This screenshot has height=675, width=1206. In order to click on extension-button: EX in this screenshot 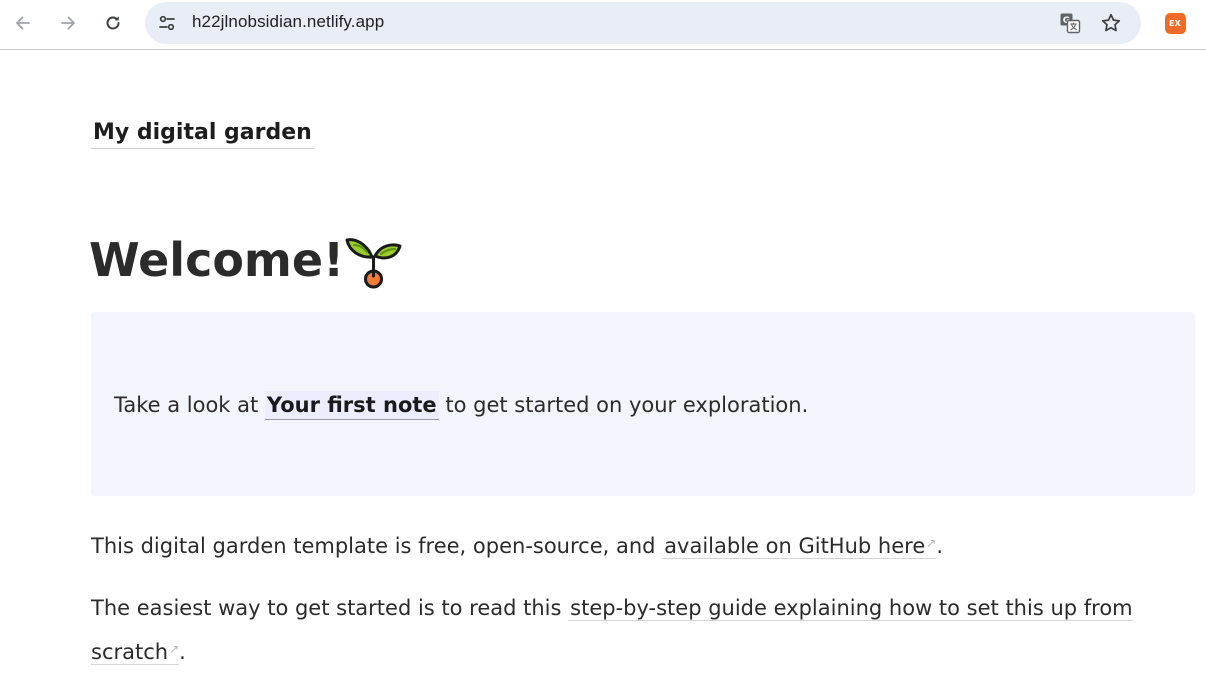, I will do `click(1175, 23)`.